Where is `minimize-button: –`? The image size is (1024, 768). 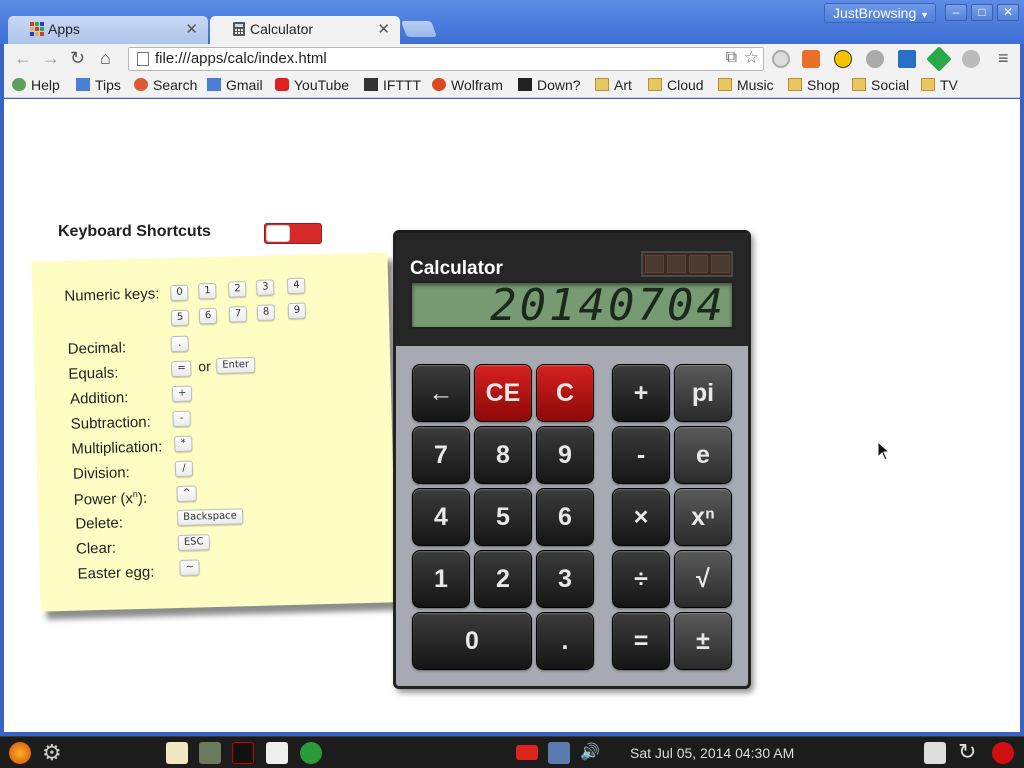
minimize-button: – is located at coordinates (956, 12).